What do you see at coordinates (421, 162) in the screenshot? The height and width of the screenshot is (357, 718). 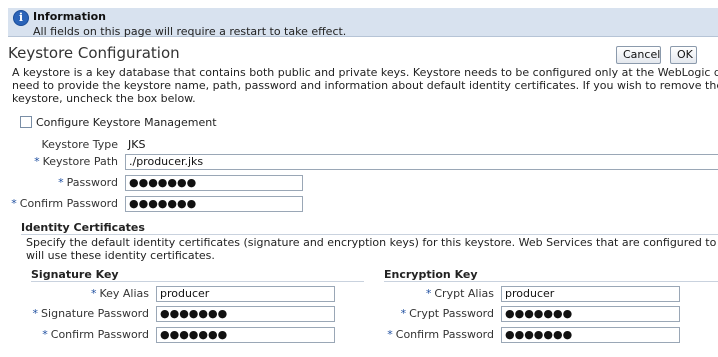 I see `keystore-path-input: ./producer.jks` at bounding box center [421, 162].